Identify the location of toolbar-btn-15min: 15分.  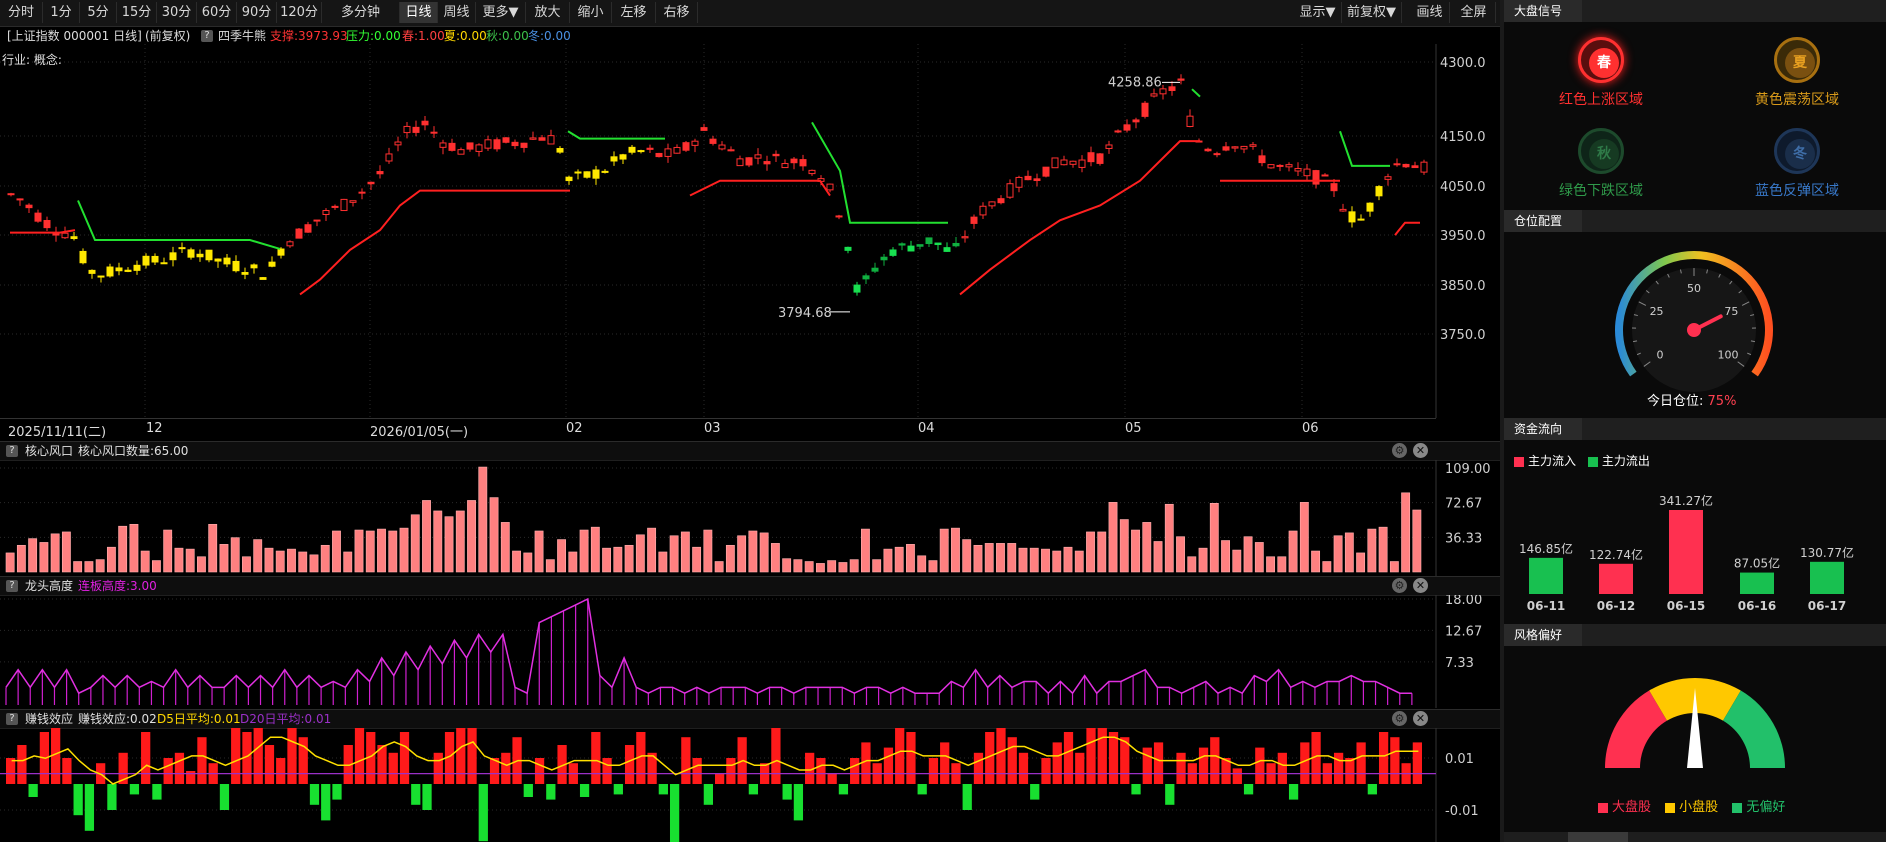
(137, 12).